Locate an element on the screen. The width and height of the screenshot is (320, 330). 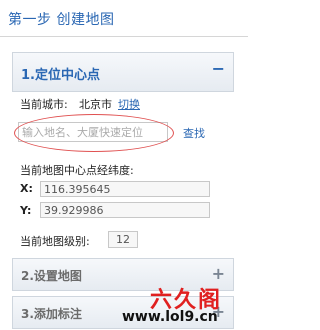
panel-locate-header: 1.定位中心点 − is located at coordinates (123, 72).